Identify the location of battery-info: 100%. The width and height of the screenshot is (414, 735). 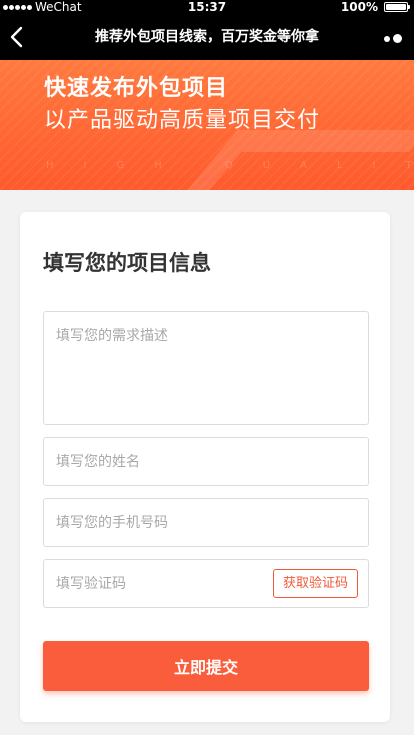
(375, 7).